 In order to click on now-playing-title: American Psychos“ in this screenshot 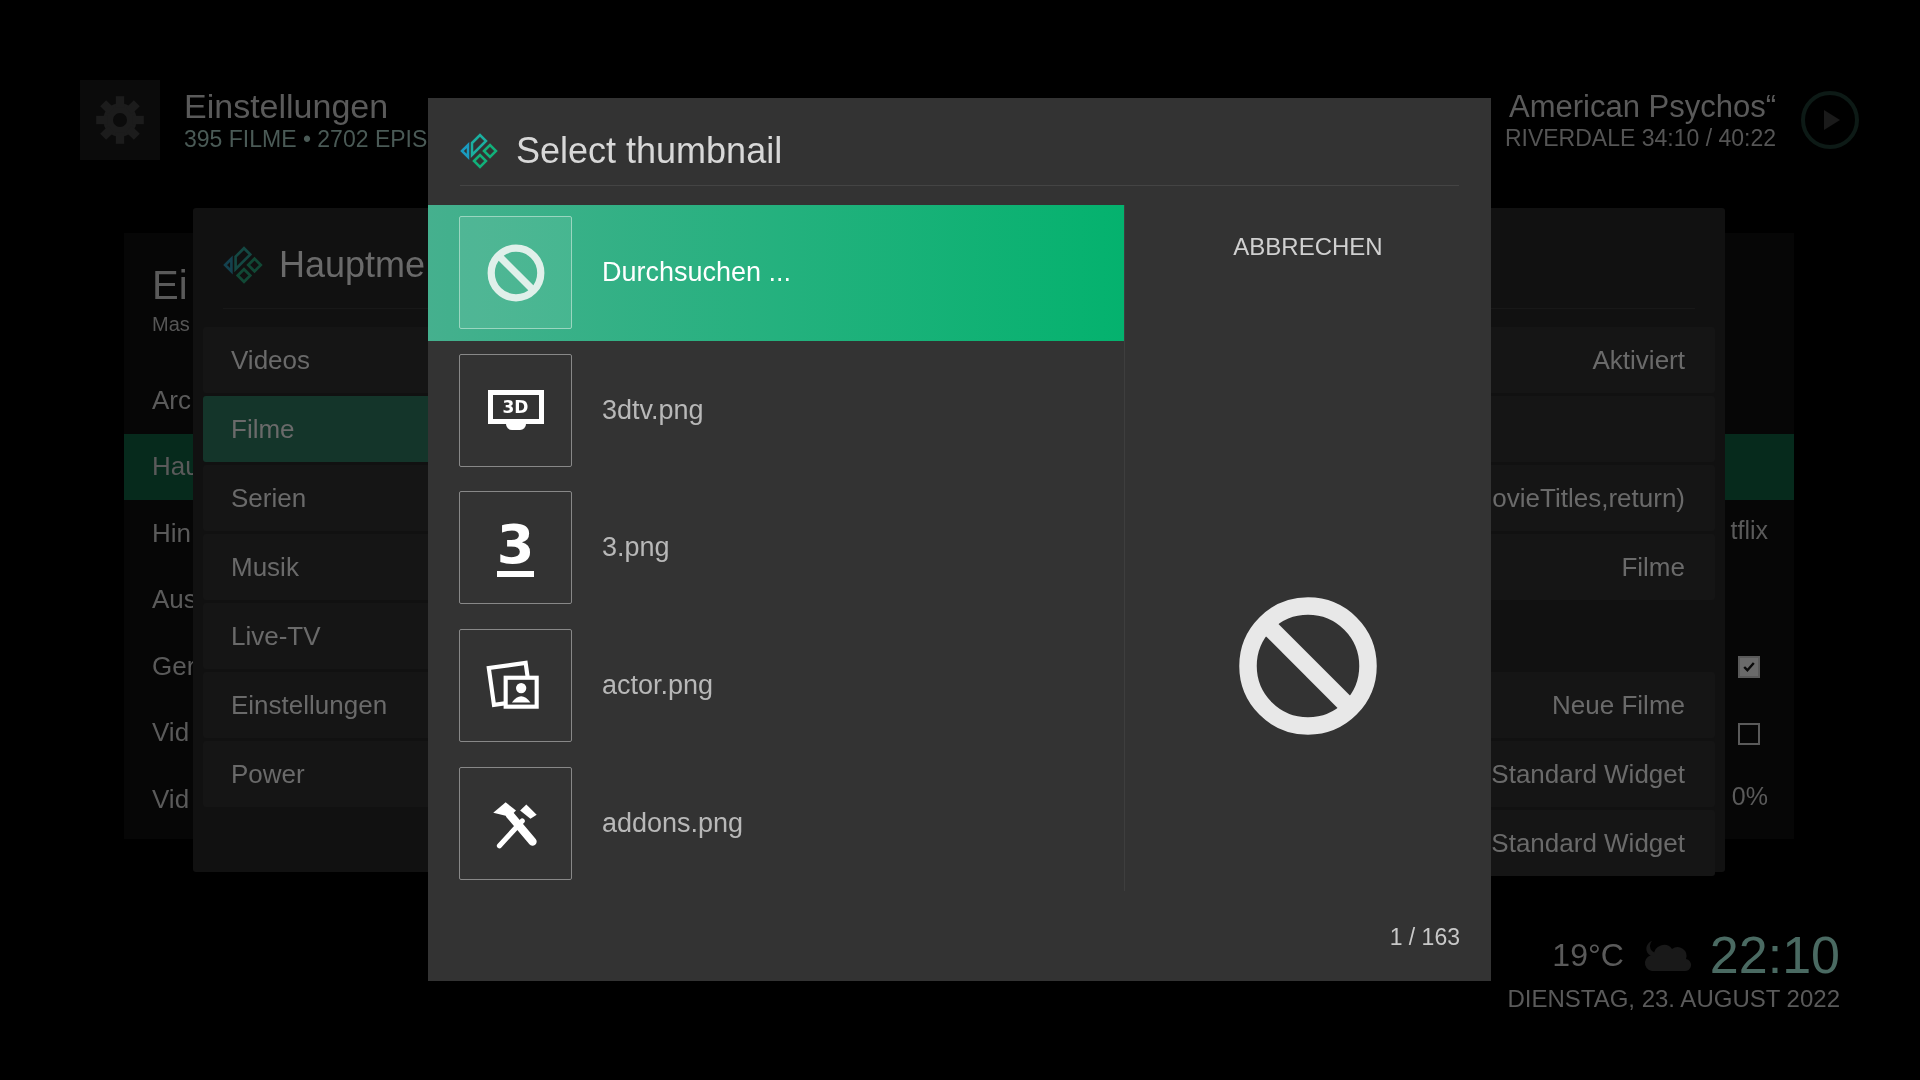, I will do `click(1642, 106)`.